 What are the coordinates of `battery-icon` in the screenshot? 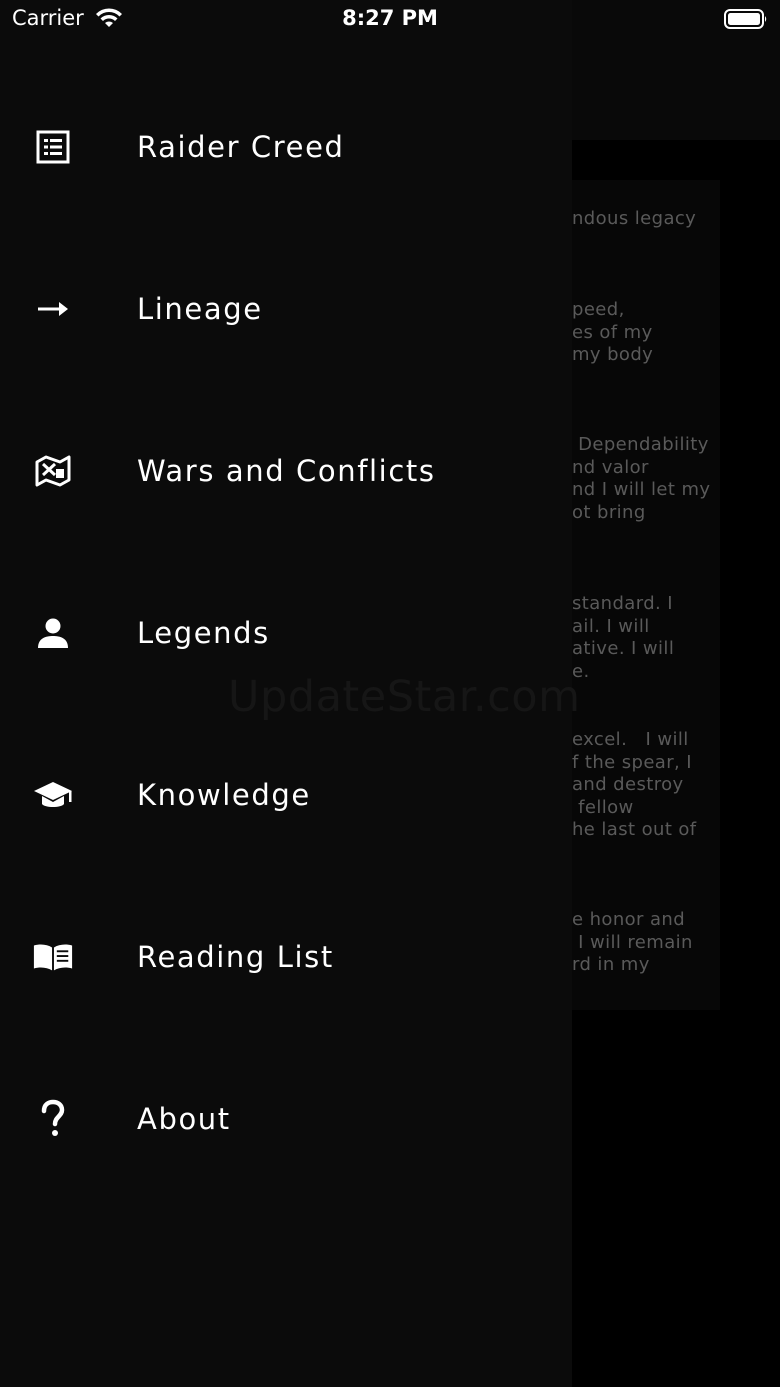 It's located at (746, 19).